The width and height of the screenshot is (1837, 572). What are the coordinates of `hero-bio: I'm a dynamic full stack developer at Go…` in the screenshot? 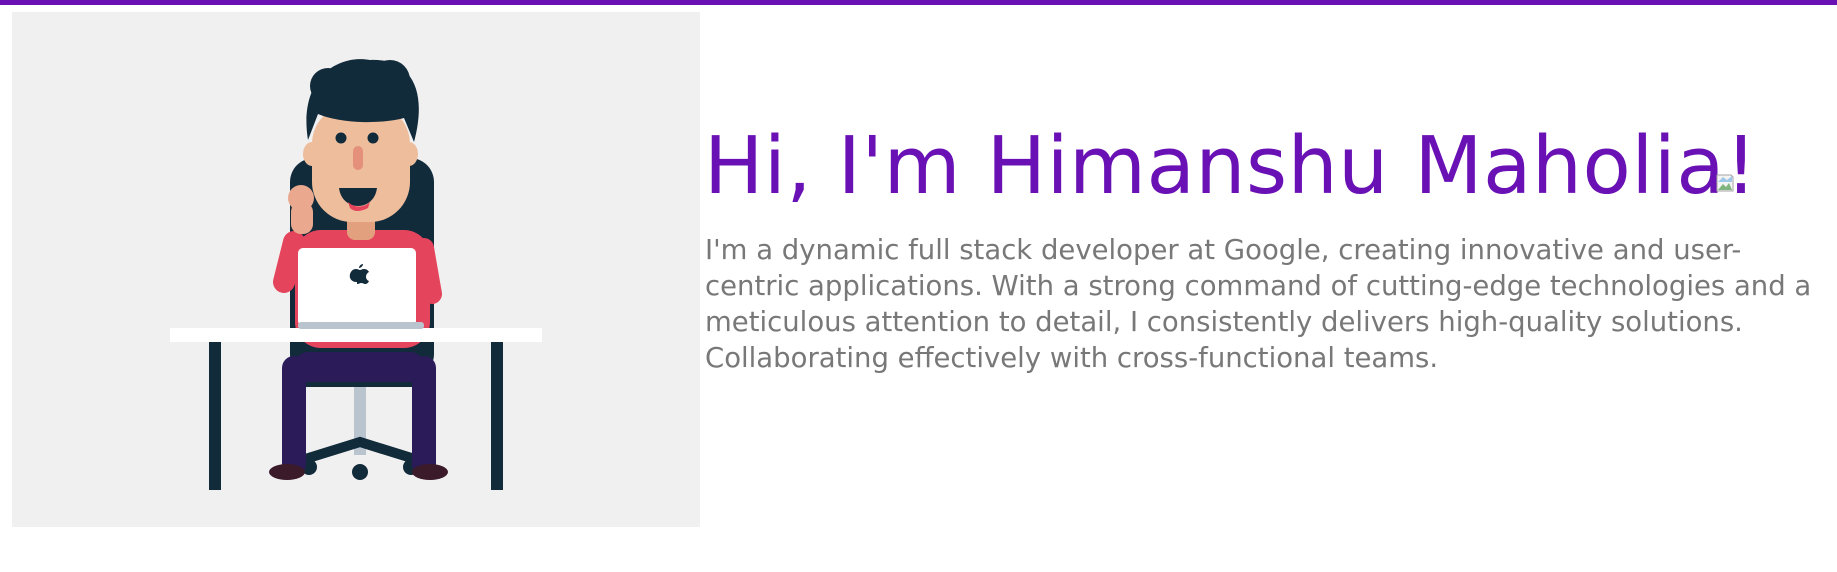 It's located at (1258, 304).